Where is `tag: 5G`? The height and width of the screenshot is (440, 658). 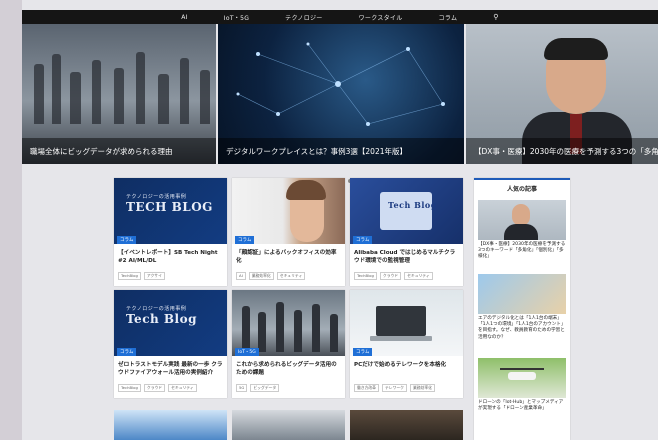 tag: 5G is located at coordinates (242, 388).